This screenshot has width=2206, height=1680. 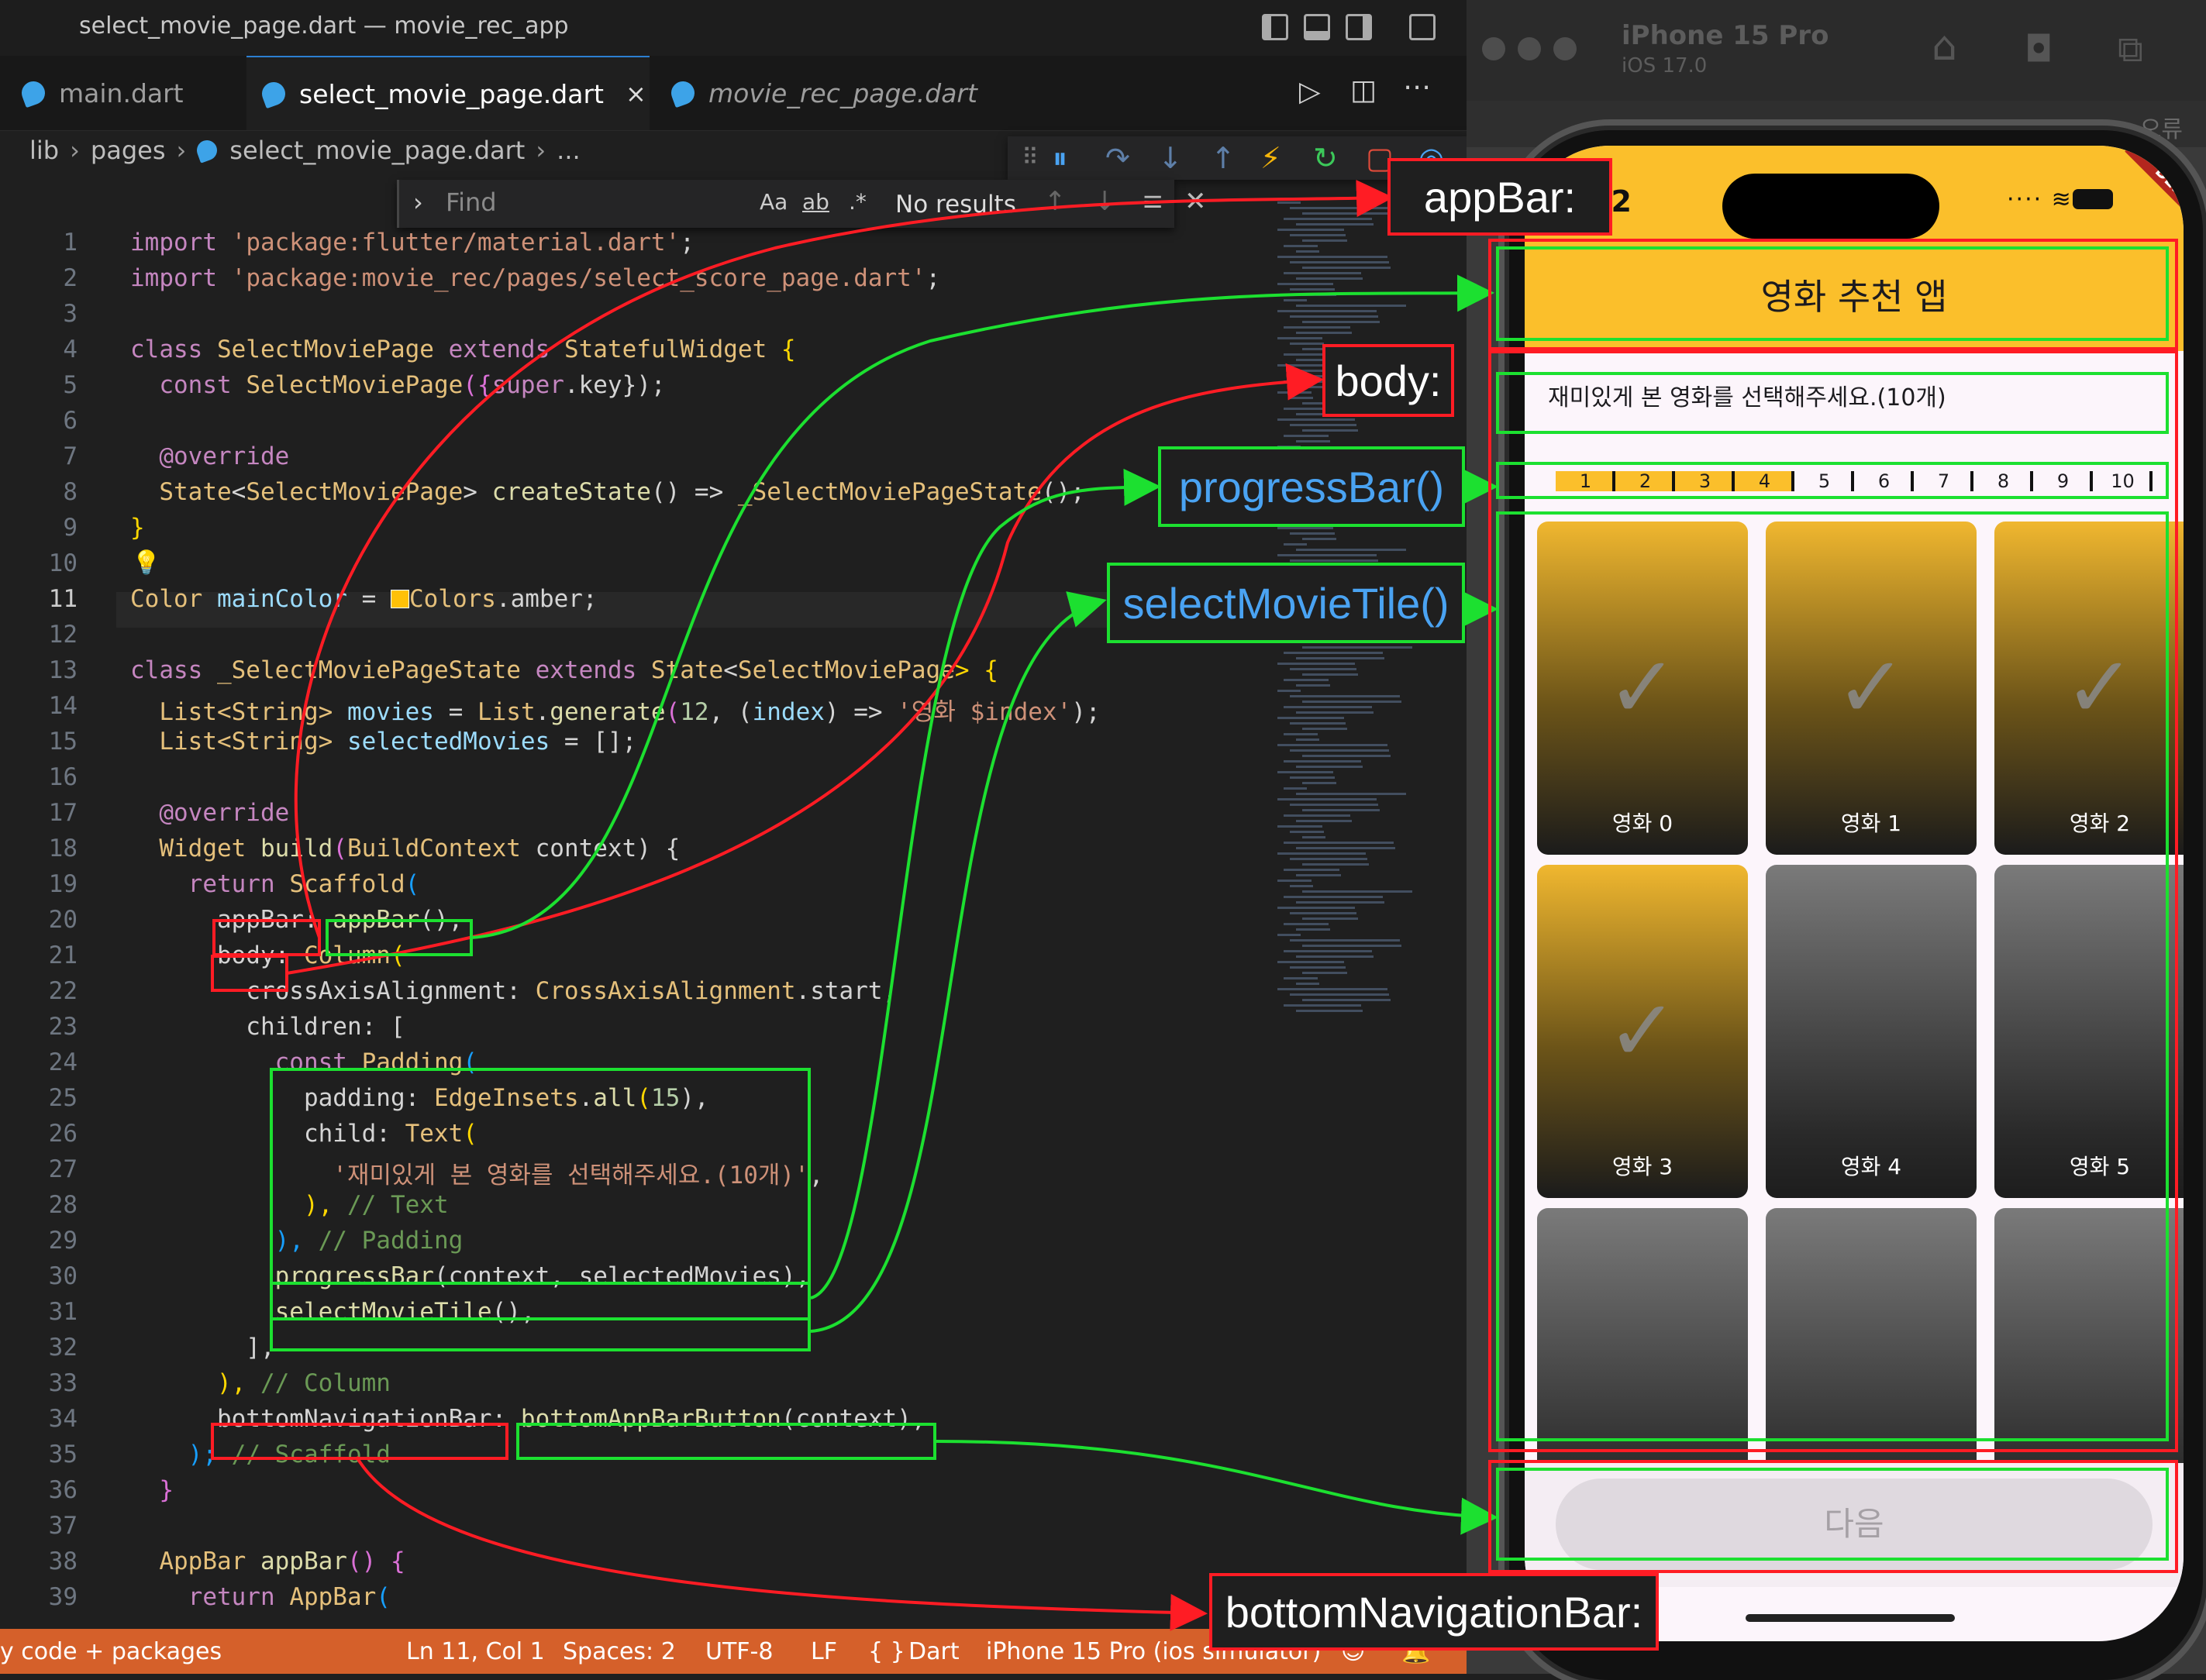 What do you see at coordinates (132, 93) in the screenshot?
I see `tab-main-dart: main.dart` at bounding box center [132, 93].